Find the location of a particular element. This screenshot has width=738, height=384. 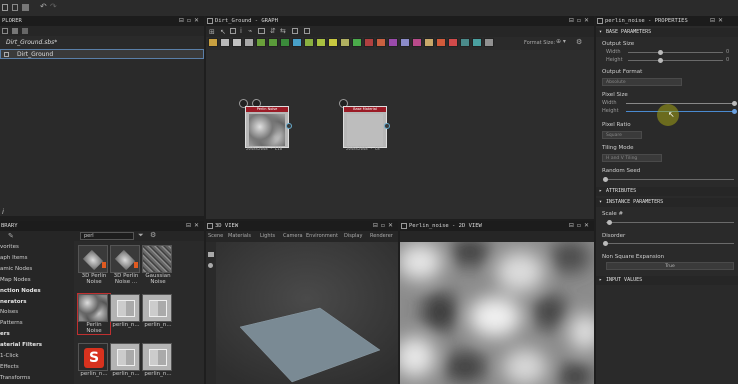

add-icon is located at coordinates (5, 31).